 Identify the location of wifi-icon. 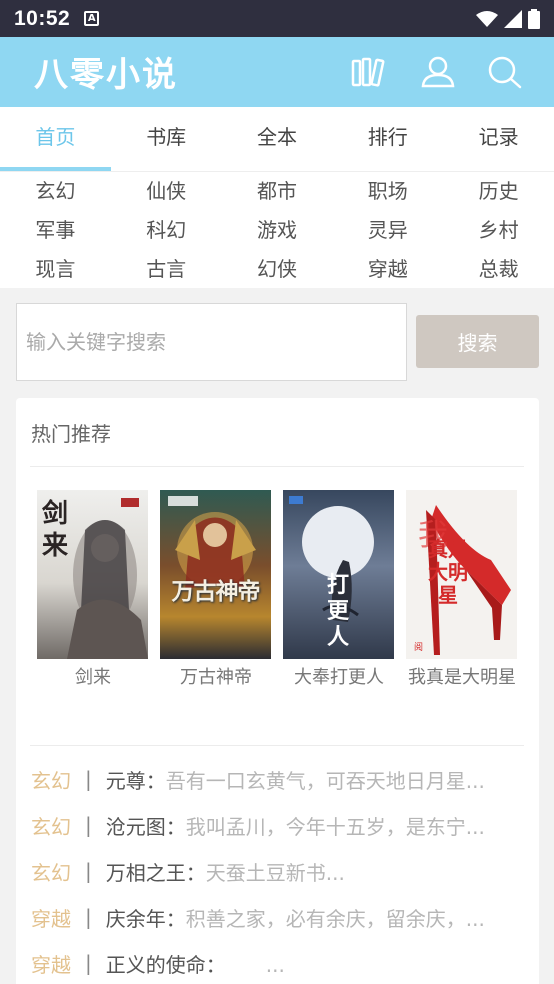
(487, 18).